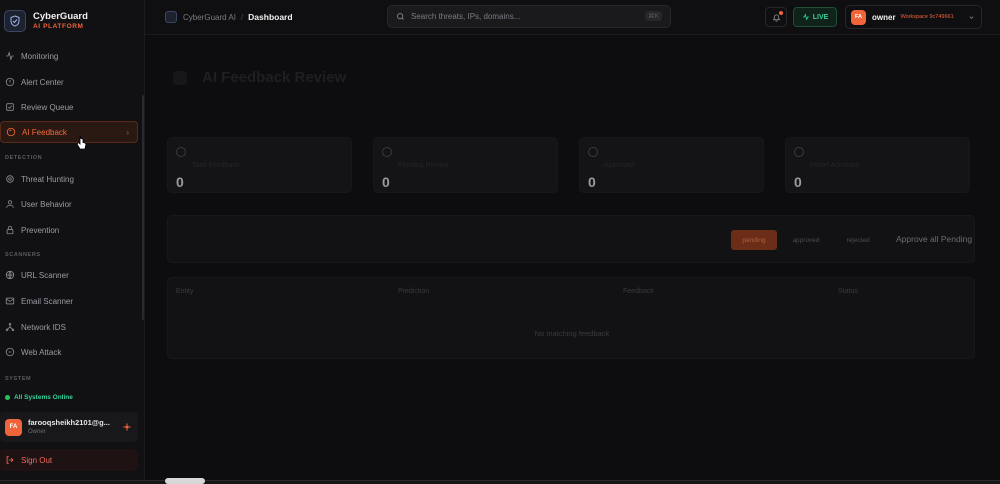 The width and height of the screenshot is (1000, 484). What do you see at coordinates (776, 17) in the screenshot?
I see `notifications-button` at bounding box center [776, 17].